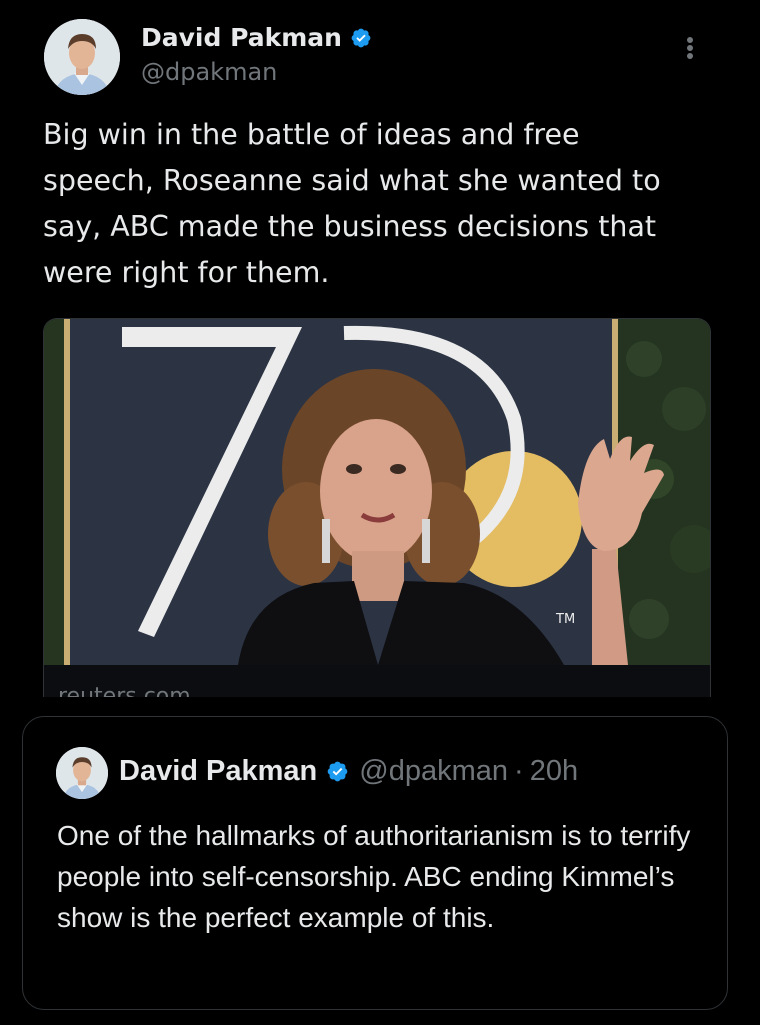 The width and height of the screenshot is (760, 1025). I want to click on quoted-tweet-timestamp: 20h, so click(554, 771).